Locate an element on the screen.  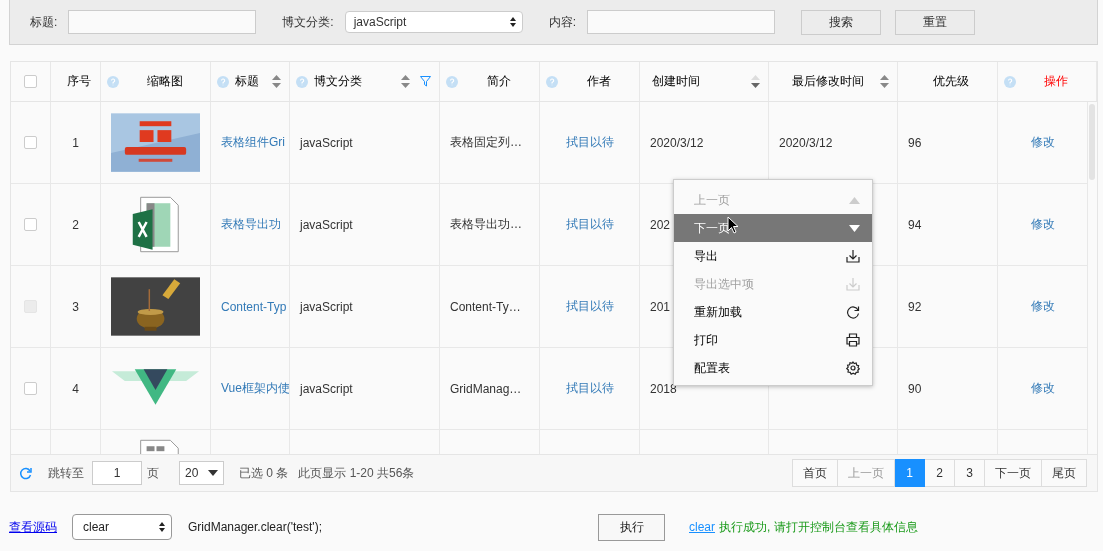
menu-item: 重新加载 is located at coordinates (773, 312).